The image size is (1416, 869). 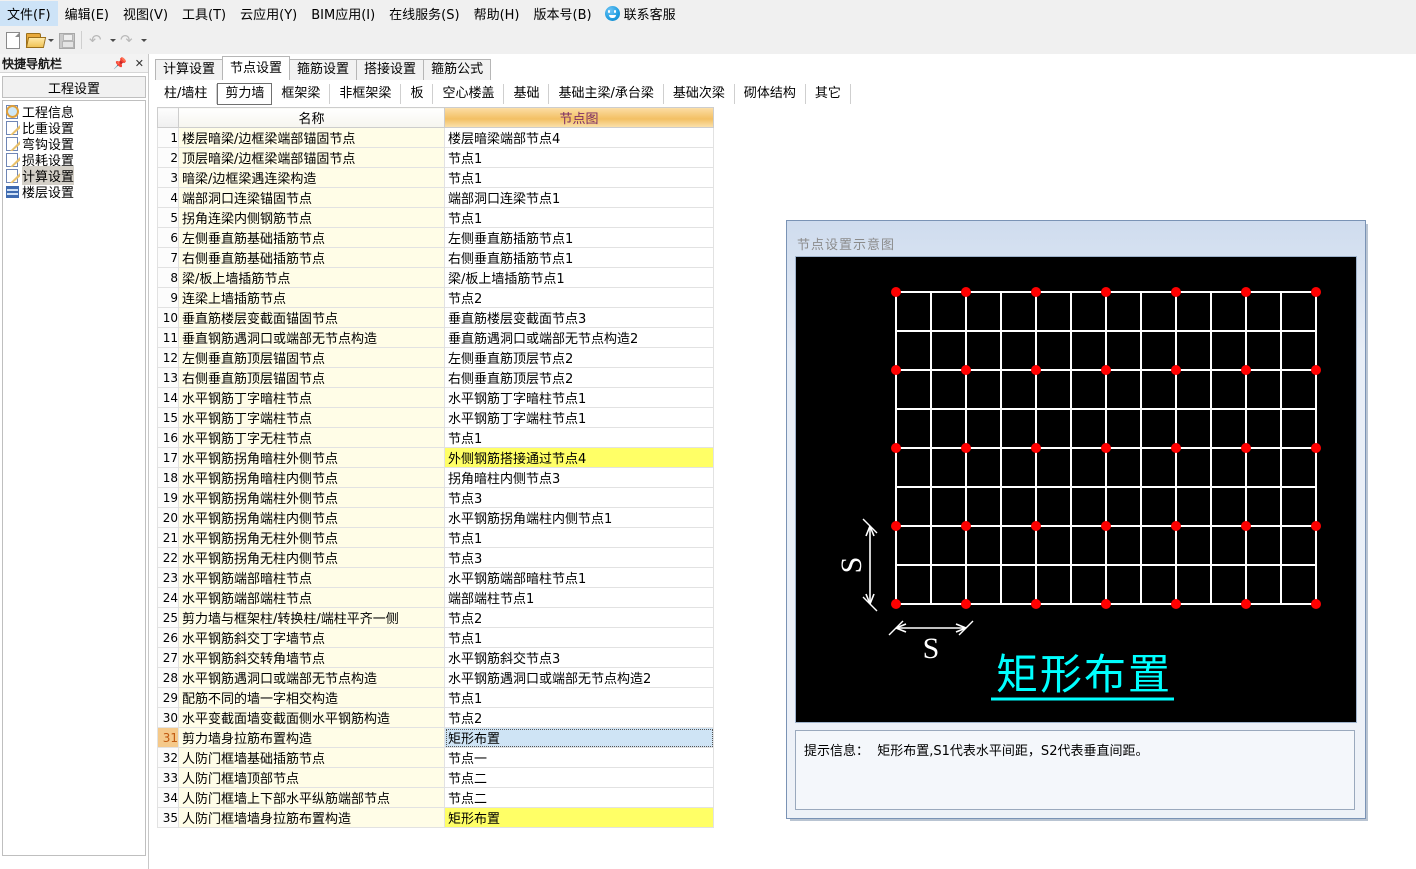 What do you see at coordinates (311, 377) in the screenshot?
I see `row-name-cell: 右侧垂直筋顶层锚固节点` at bounding box center [311, 377].